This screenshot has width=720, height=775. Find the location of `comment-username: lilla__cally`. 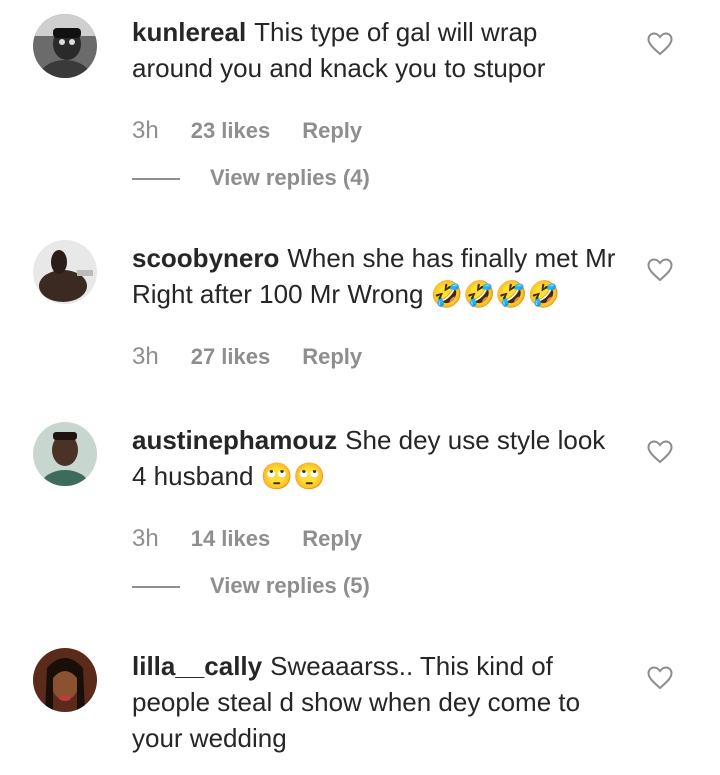

comment-username: lilla__cally is located at coordinates (197, 666).